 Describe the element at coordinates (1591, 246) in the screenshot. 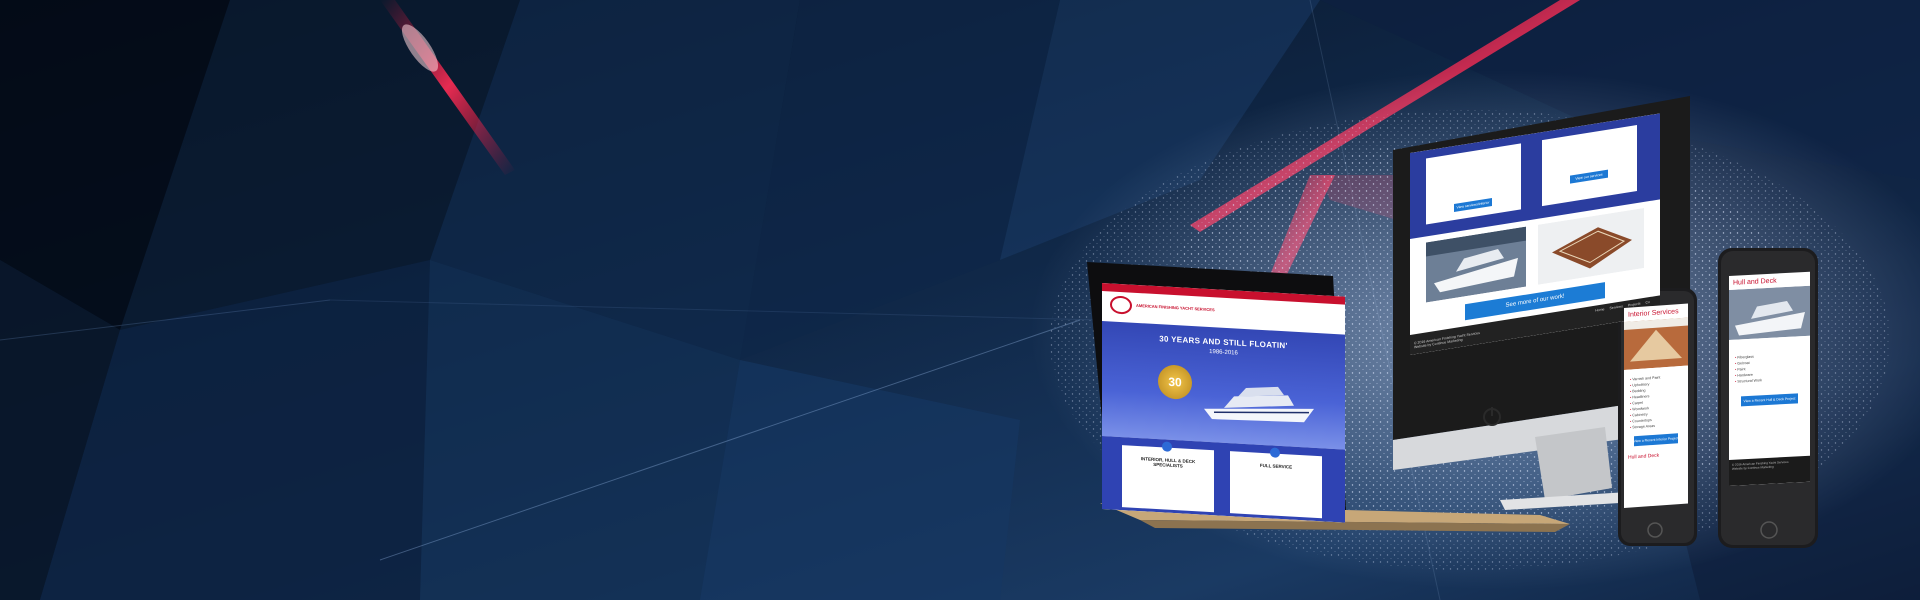

I see `project-photo-deck` at that location.